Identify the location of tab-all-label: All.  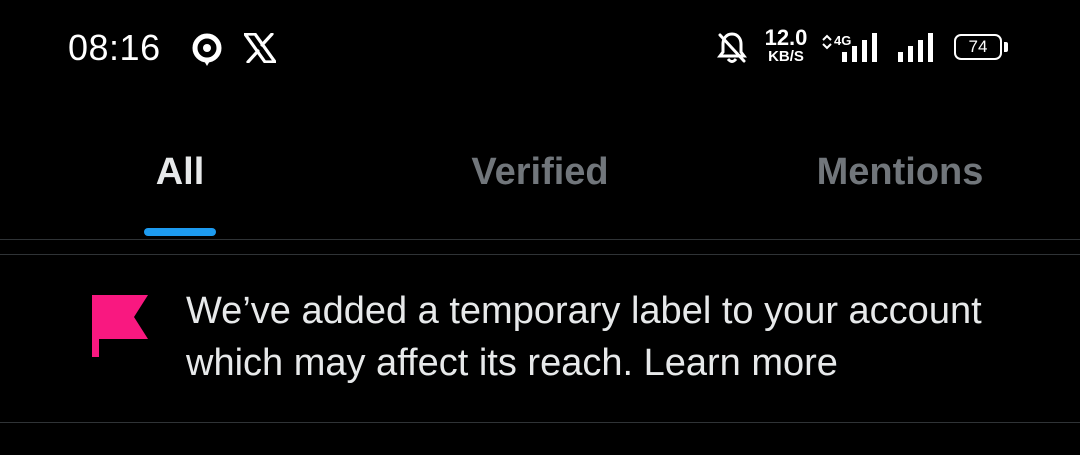
(180, 172).